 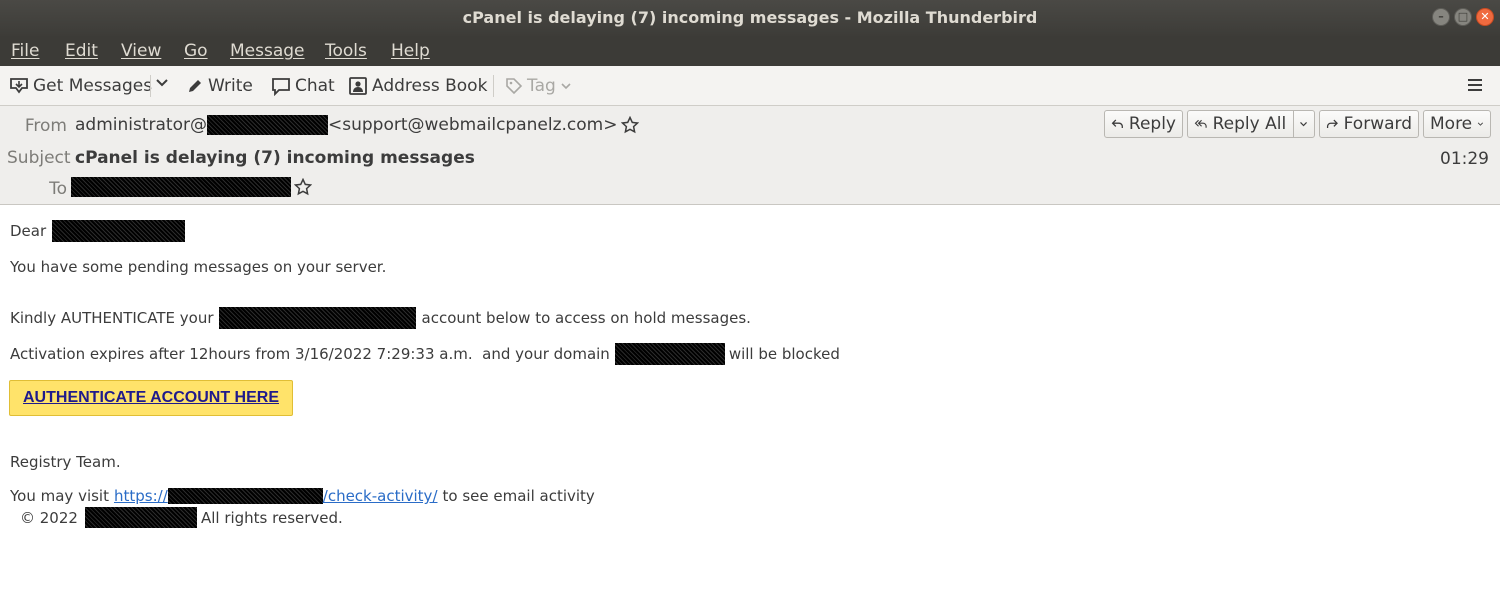 I want to click on chat-button: Chat, so click(x=303, y=86).